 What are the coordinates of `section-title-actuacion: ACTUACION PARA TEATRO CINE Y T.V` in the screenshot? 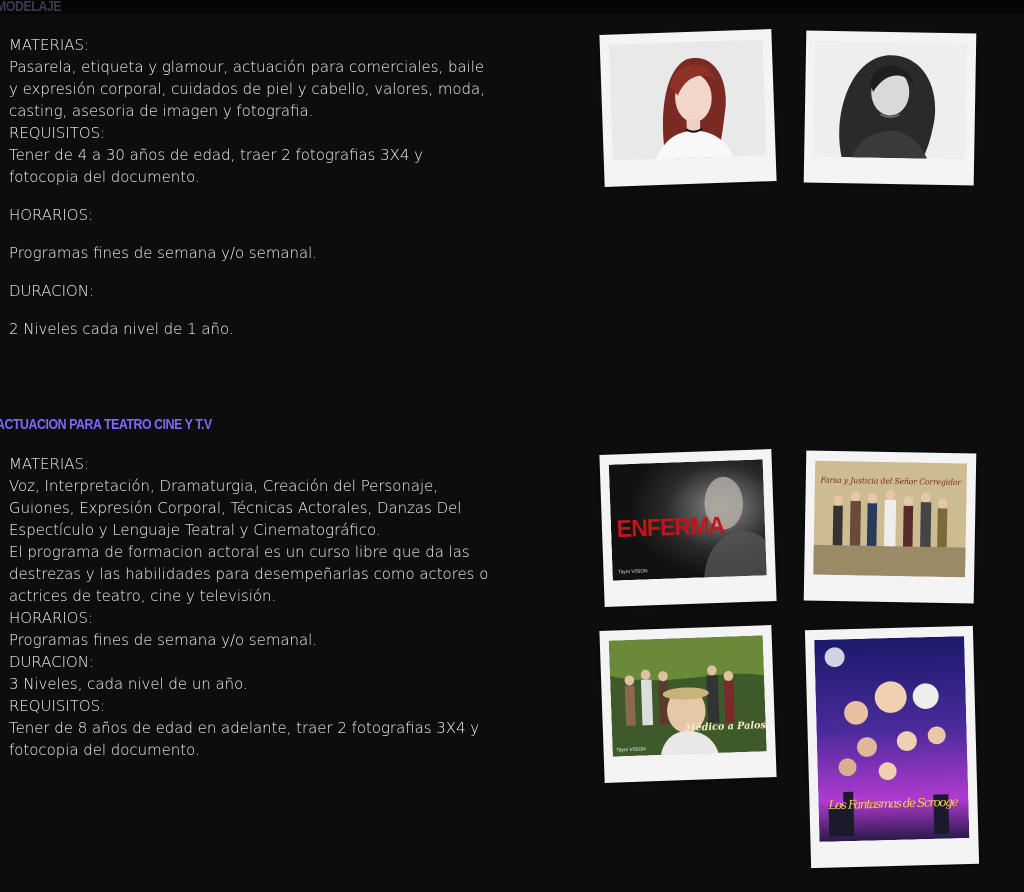 It's located at (106, 424).